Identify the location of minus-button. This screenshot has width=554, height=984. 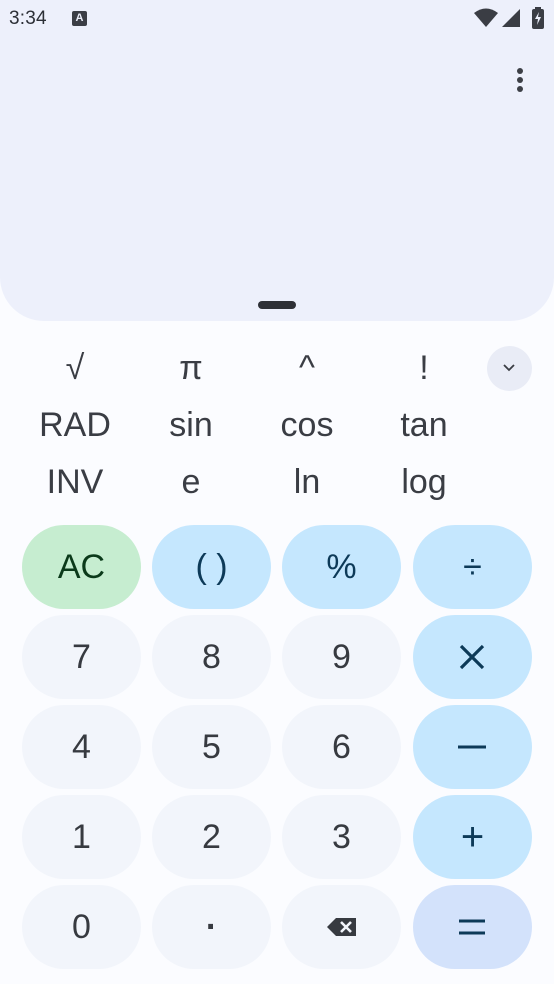
(472, 747).